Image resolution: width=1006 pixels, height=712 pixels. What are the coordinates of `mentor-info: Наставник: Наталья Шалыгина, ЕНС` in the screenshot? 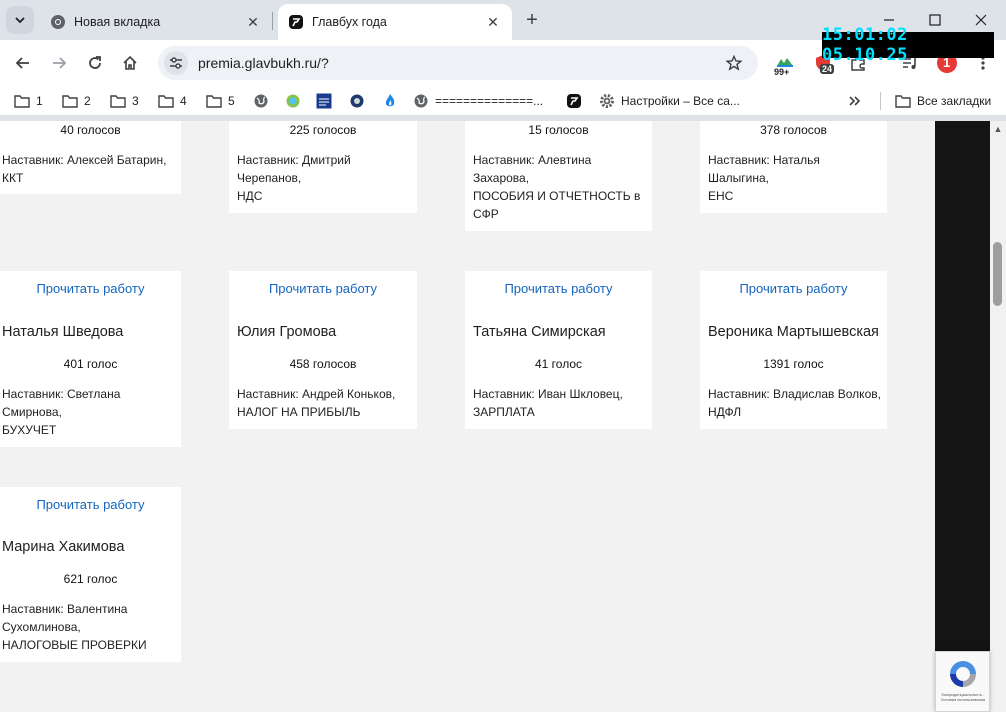 It's located at (783, 178).